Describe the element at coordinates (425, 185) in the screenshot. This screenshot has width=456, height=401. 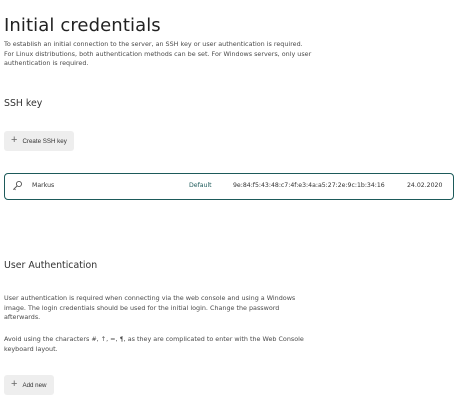
I see `ssh-key-date: 24.02.2020` at that location.